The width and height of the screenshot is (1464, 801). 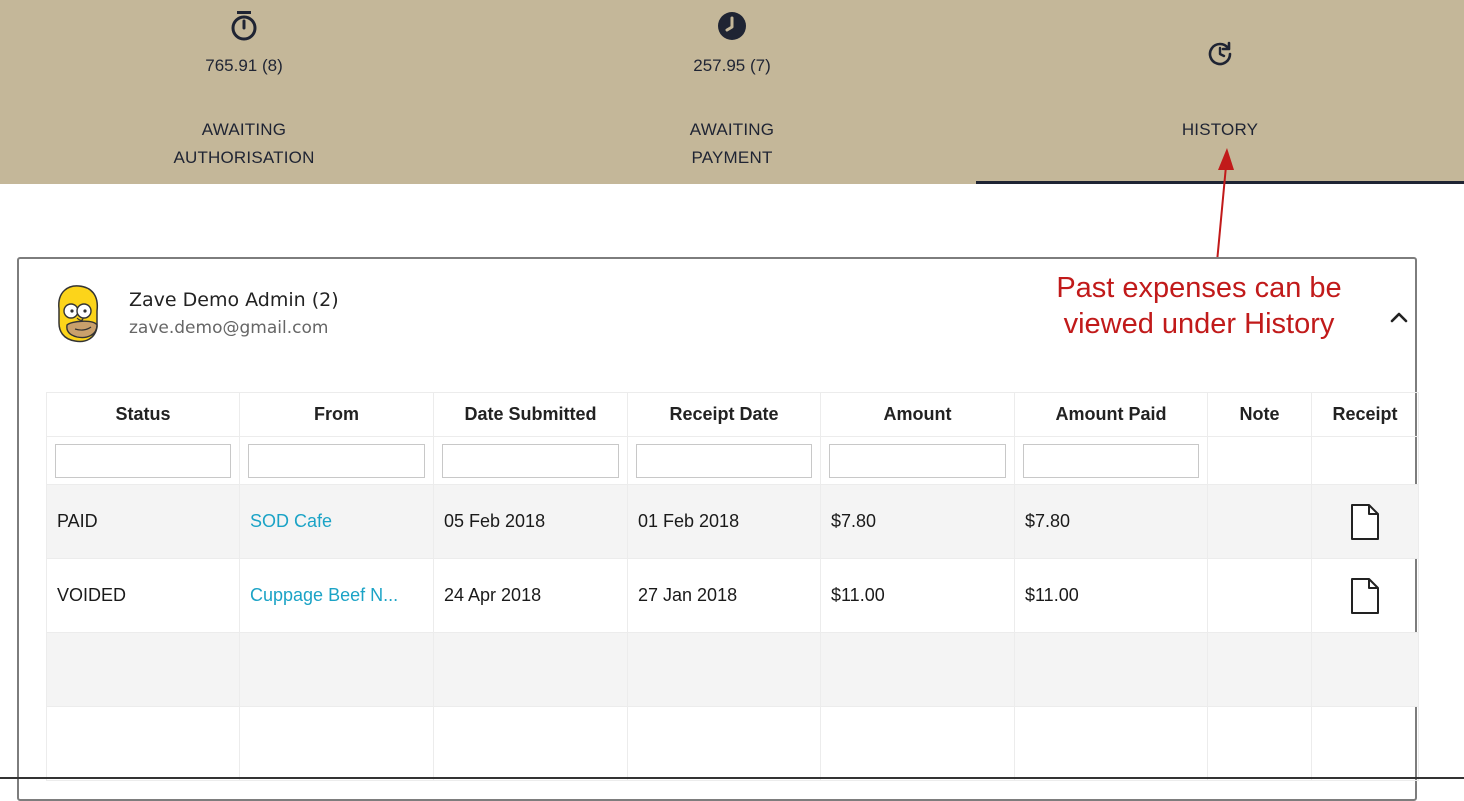 What do you see at coordinates (244, 144) in the screenshot?
I see `tab-label: AWAITING AUTHORISATION` at bounding box center [244, 144].